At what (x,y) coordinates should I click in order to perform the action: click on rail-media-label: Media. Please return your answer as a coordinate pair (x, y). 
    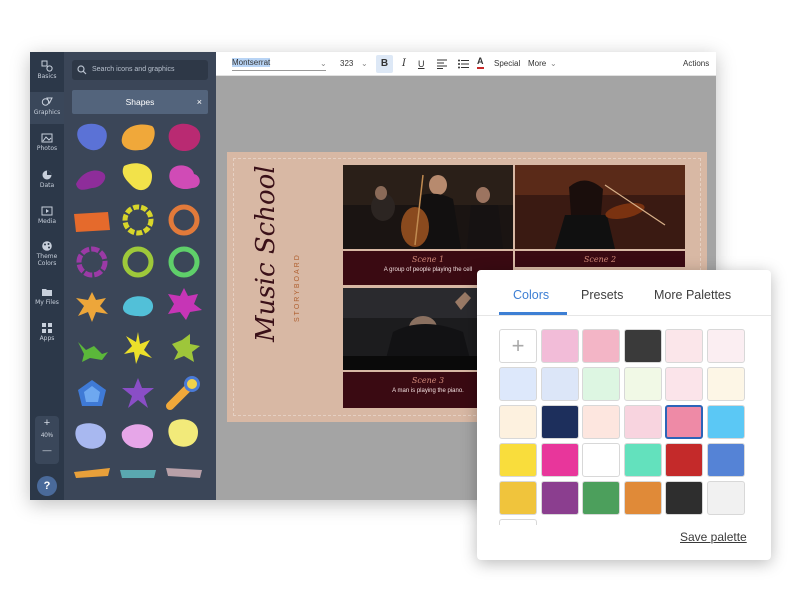
    Looking at the image, I should click on (47, 221).